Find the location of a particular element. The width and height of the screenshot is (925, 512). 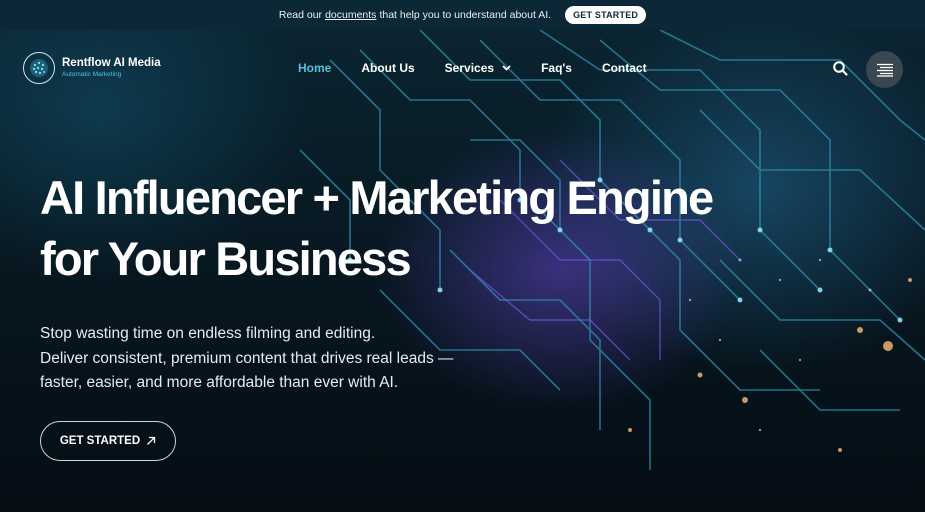

brand-tagline: Automatic Marketing is located at coordinates (92, 74).